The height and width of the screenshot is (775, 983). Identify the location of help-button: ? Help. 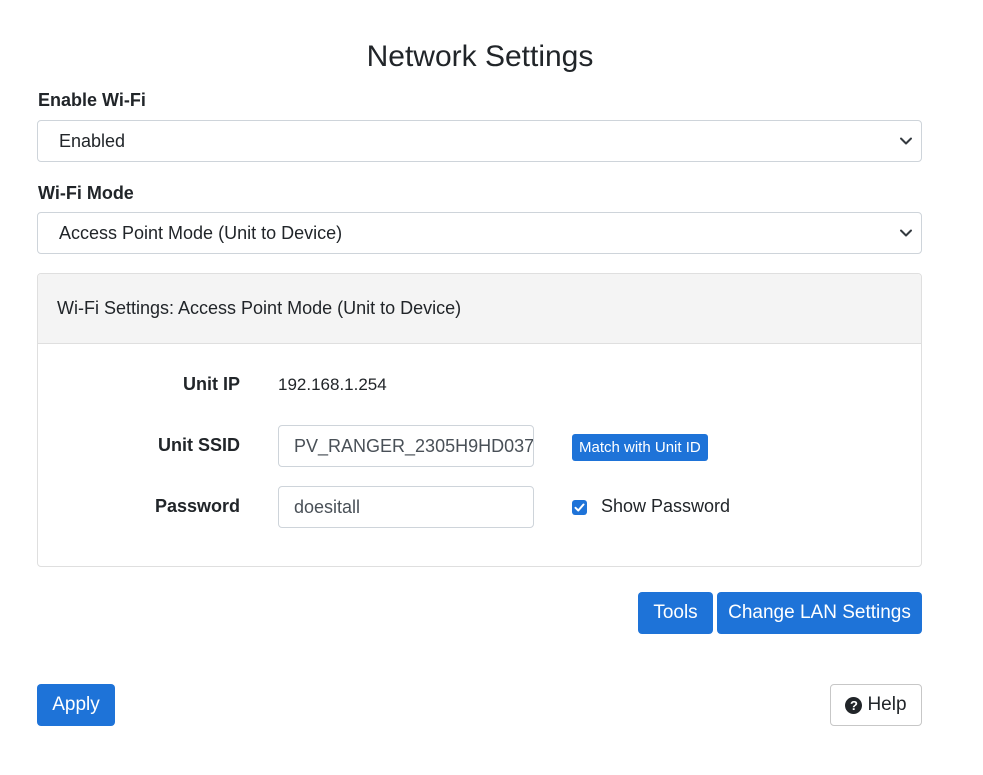
(876, 705).